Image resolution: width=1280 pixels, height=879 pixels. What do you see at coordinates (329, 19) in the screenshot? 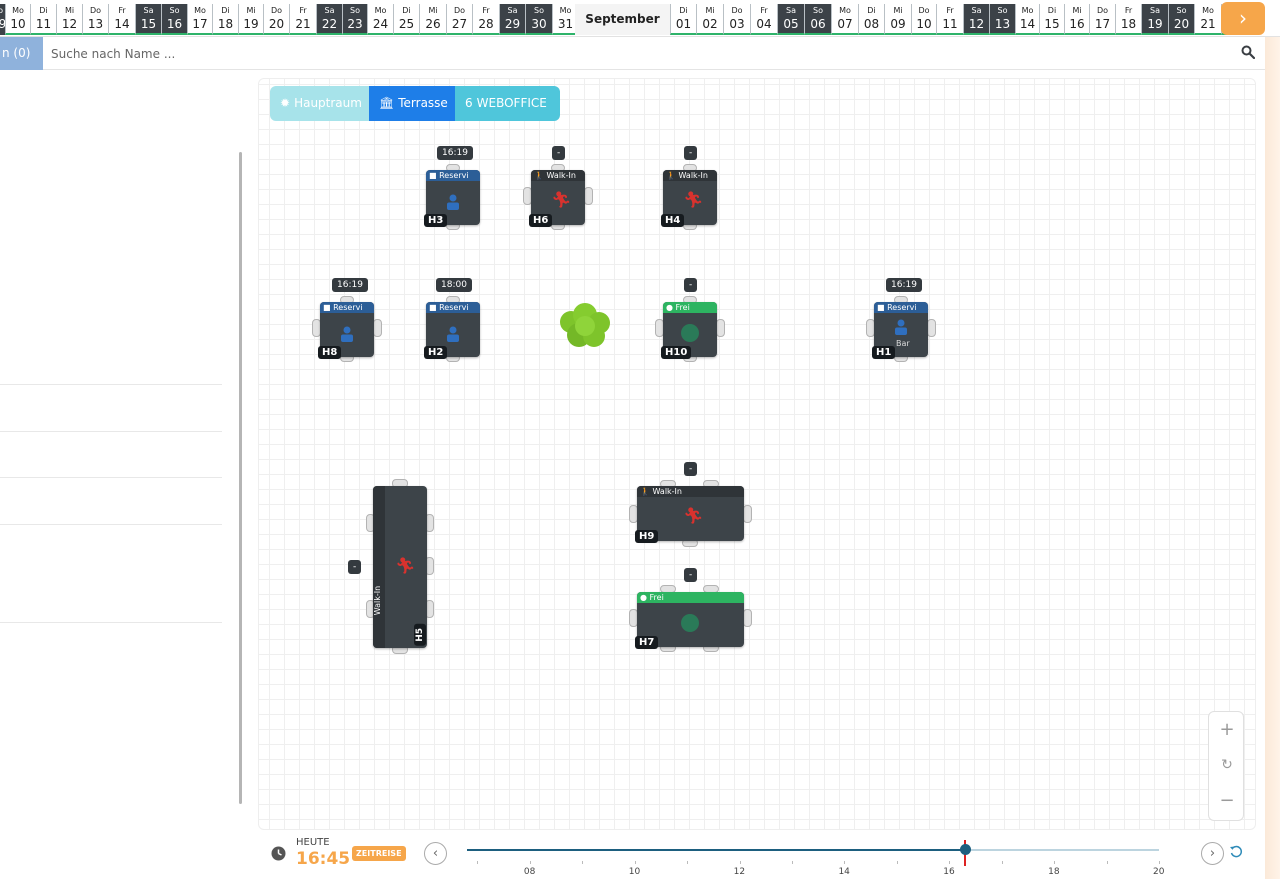
I see `date-cell: Sa 22` at bounding box center [329, 19].